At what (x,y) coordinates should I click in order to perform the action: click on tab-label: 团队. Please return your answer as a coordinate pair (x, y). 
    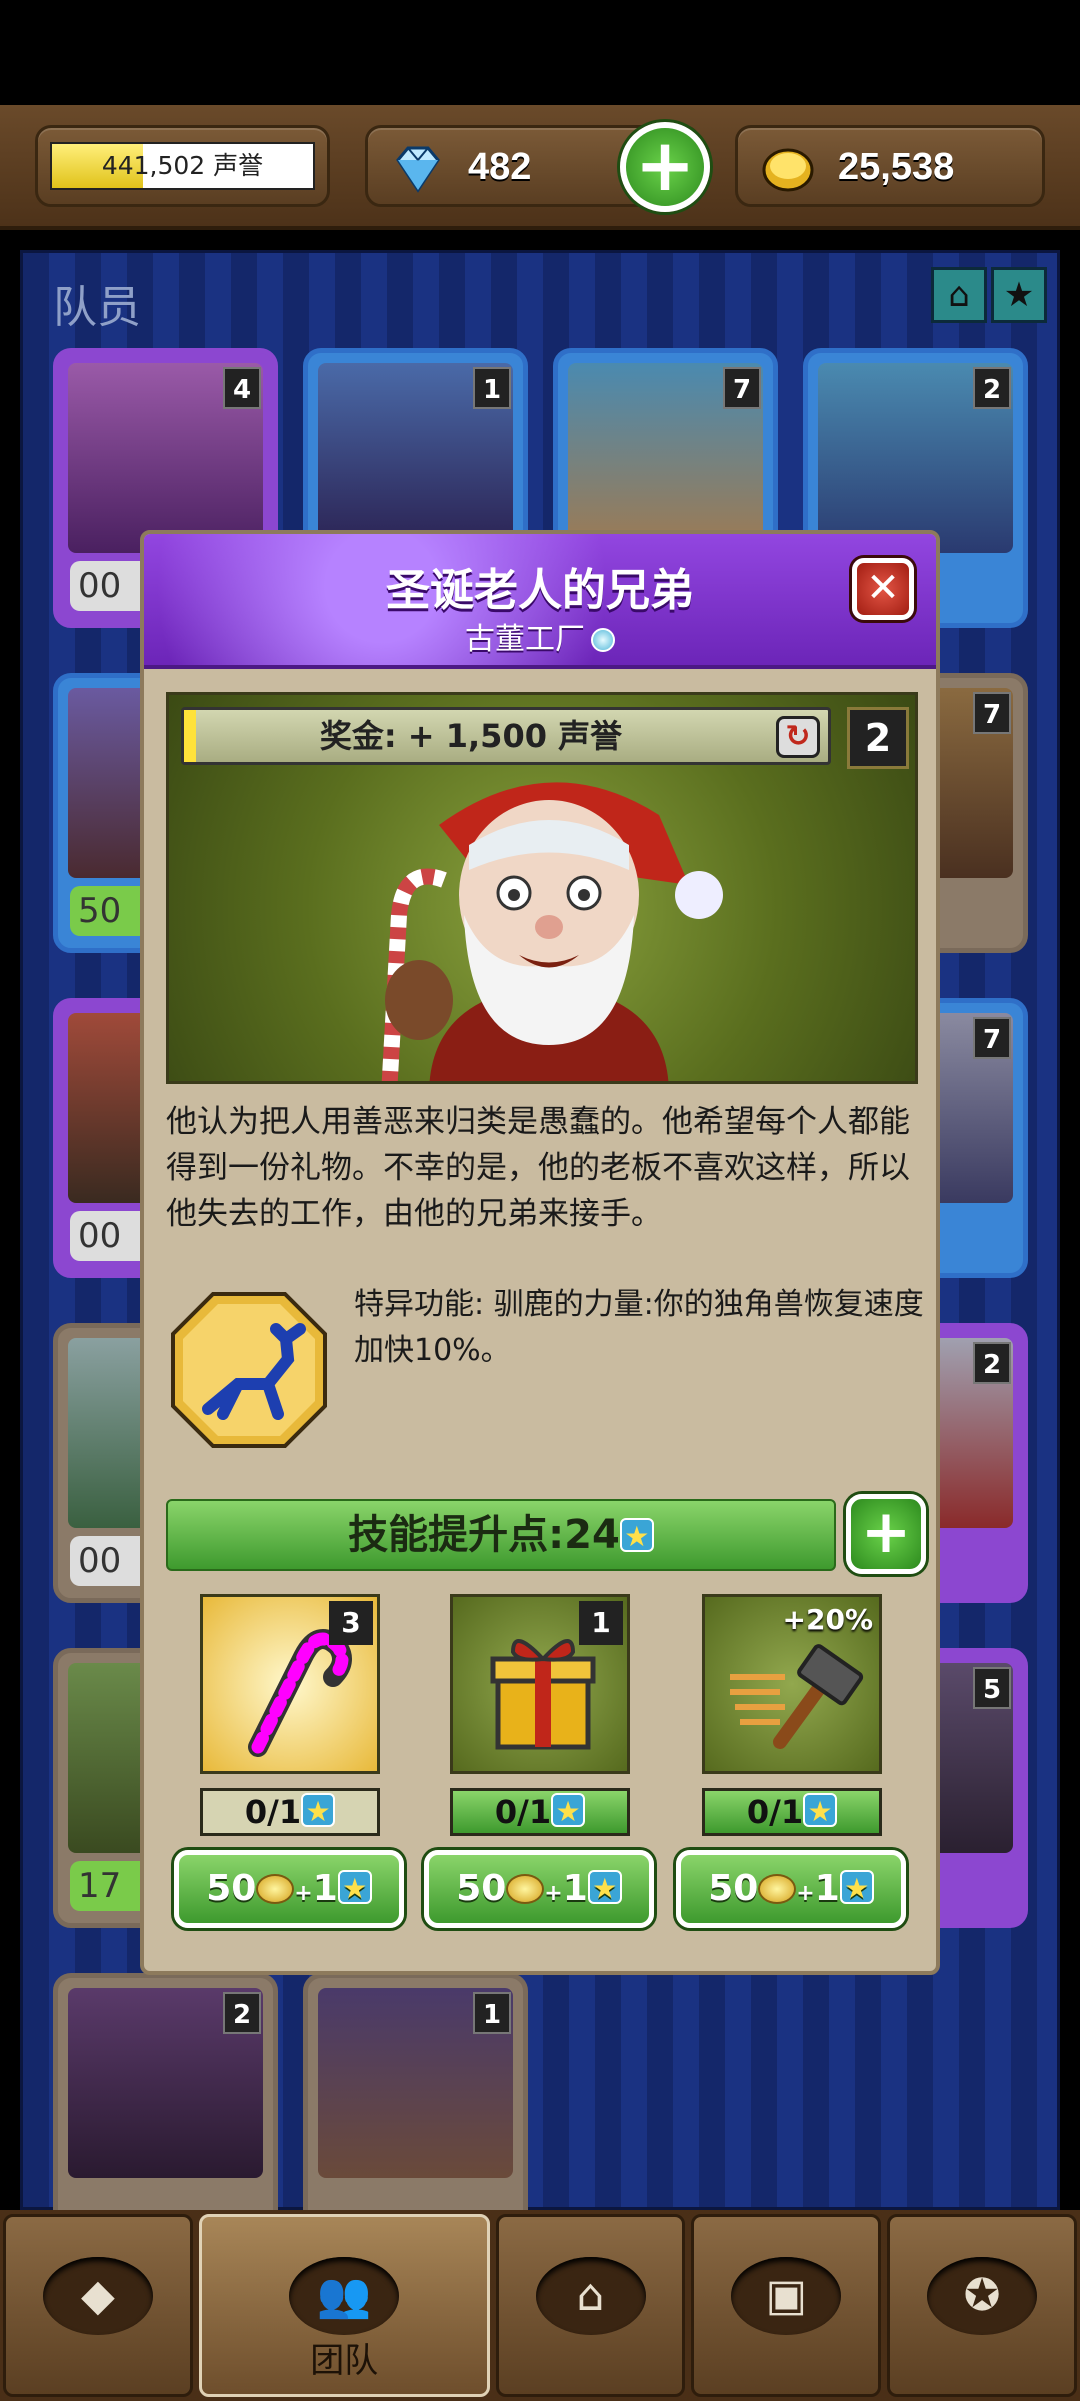
    Looking at the image, I should click on (344, 2361).